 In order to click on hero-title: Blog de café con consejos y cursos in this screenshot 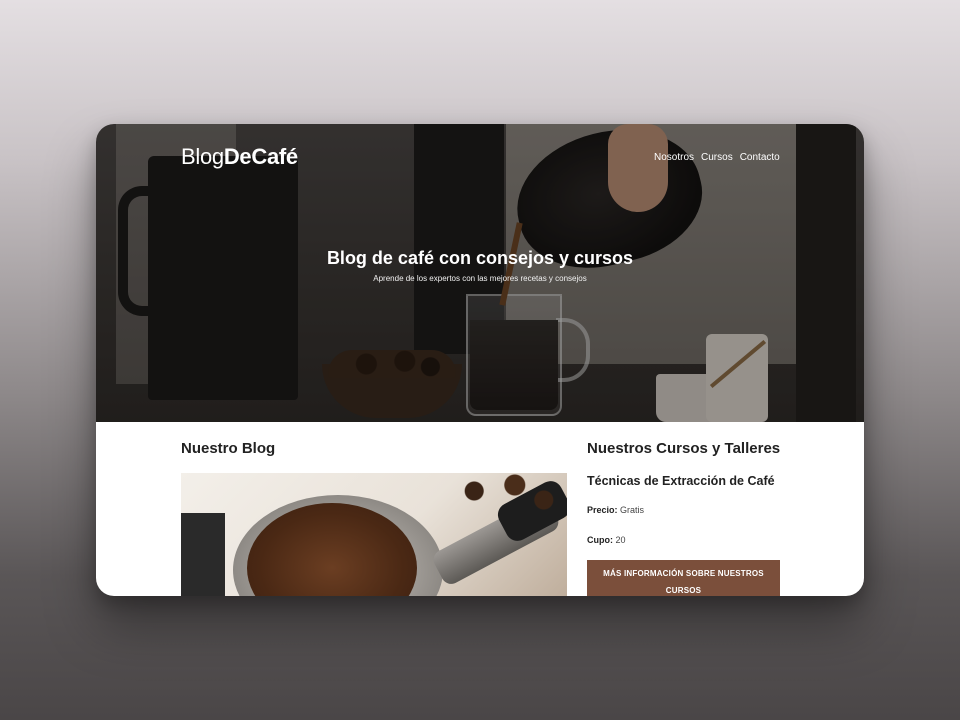, I will do `click(480, 258)`.